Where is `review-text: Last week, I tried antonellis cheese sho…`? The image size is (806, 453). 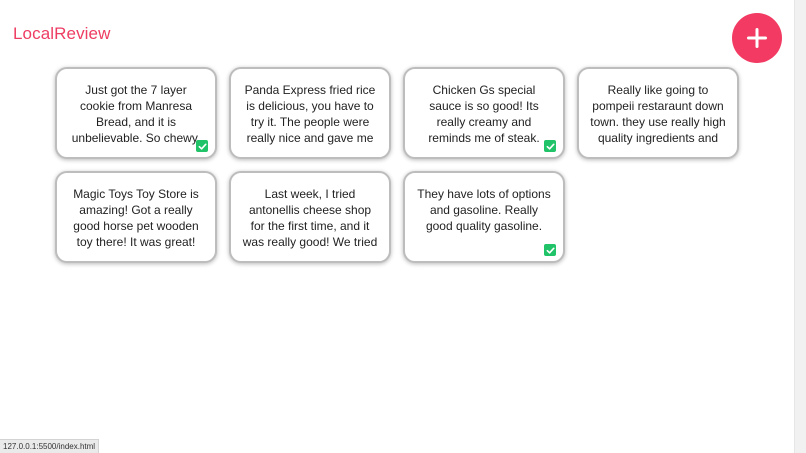
review-text: Last week, I tried antonellis cheese sho… is located at coordinates (310, 218).